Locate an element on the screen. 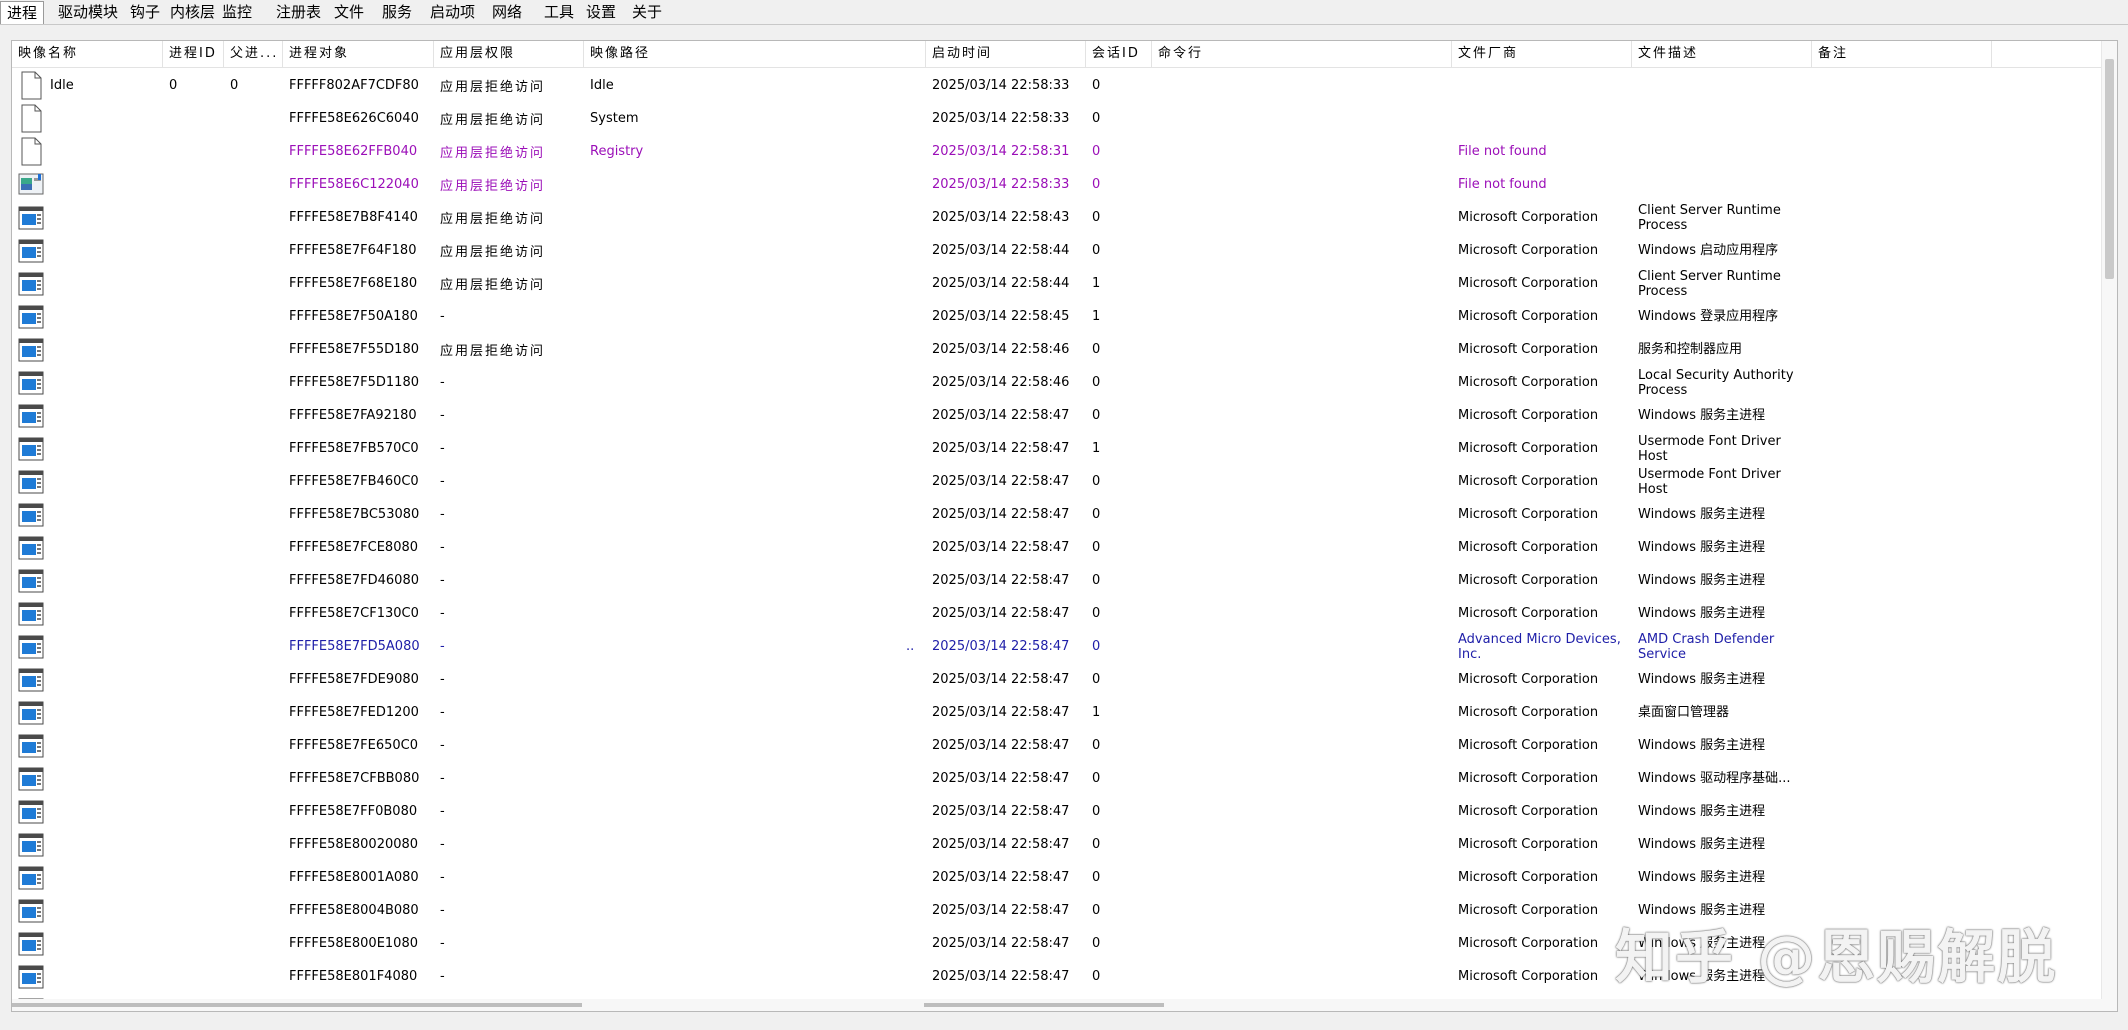  tab-10: 工具 is located at coordinates (559, 12).